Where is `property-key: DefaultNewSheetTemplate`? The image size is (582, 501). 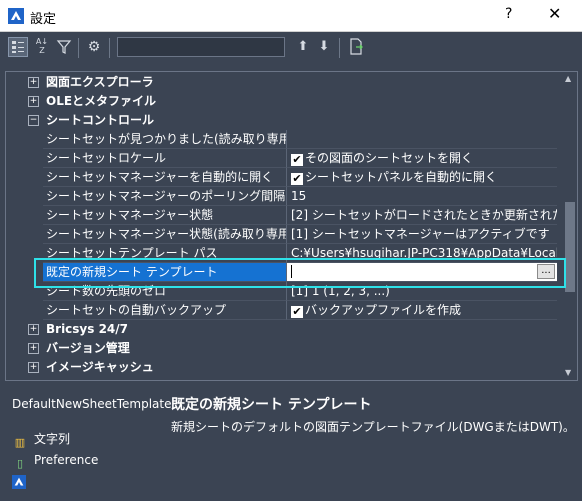
property-key: DefaultNewSheetTemplate is located at coordinates (92, 404).